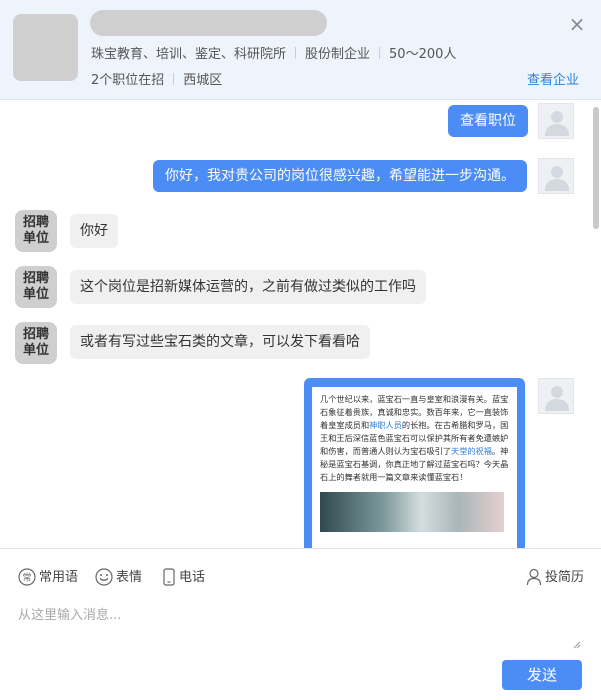 Image resolution: width=601 pixels, height=700 pixels. What do you see at coordinates (596, 168) in the screenshot?
I see `chat-scrollbar` at bounding box center [596, 168].